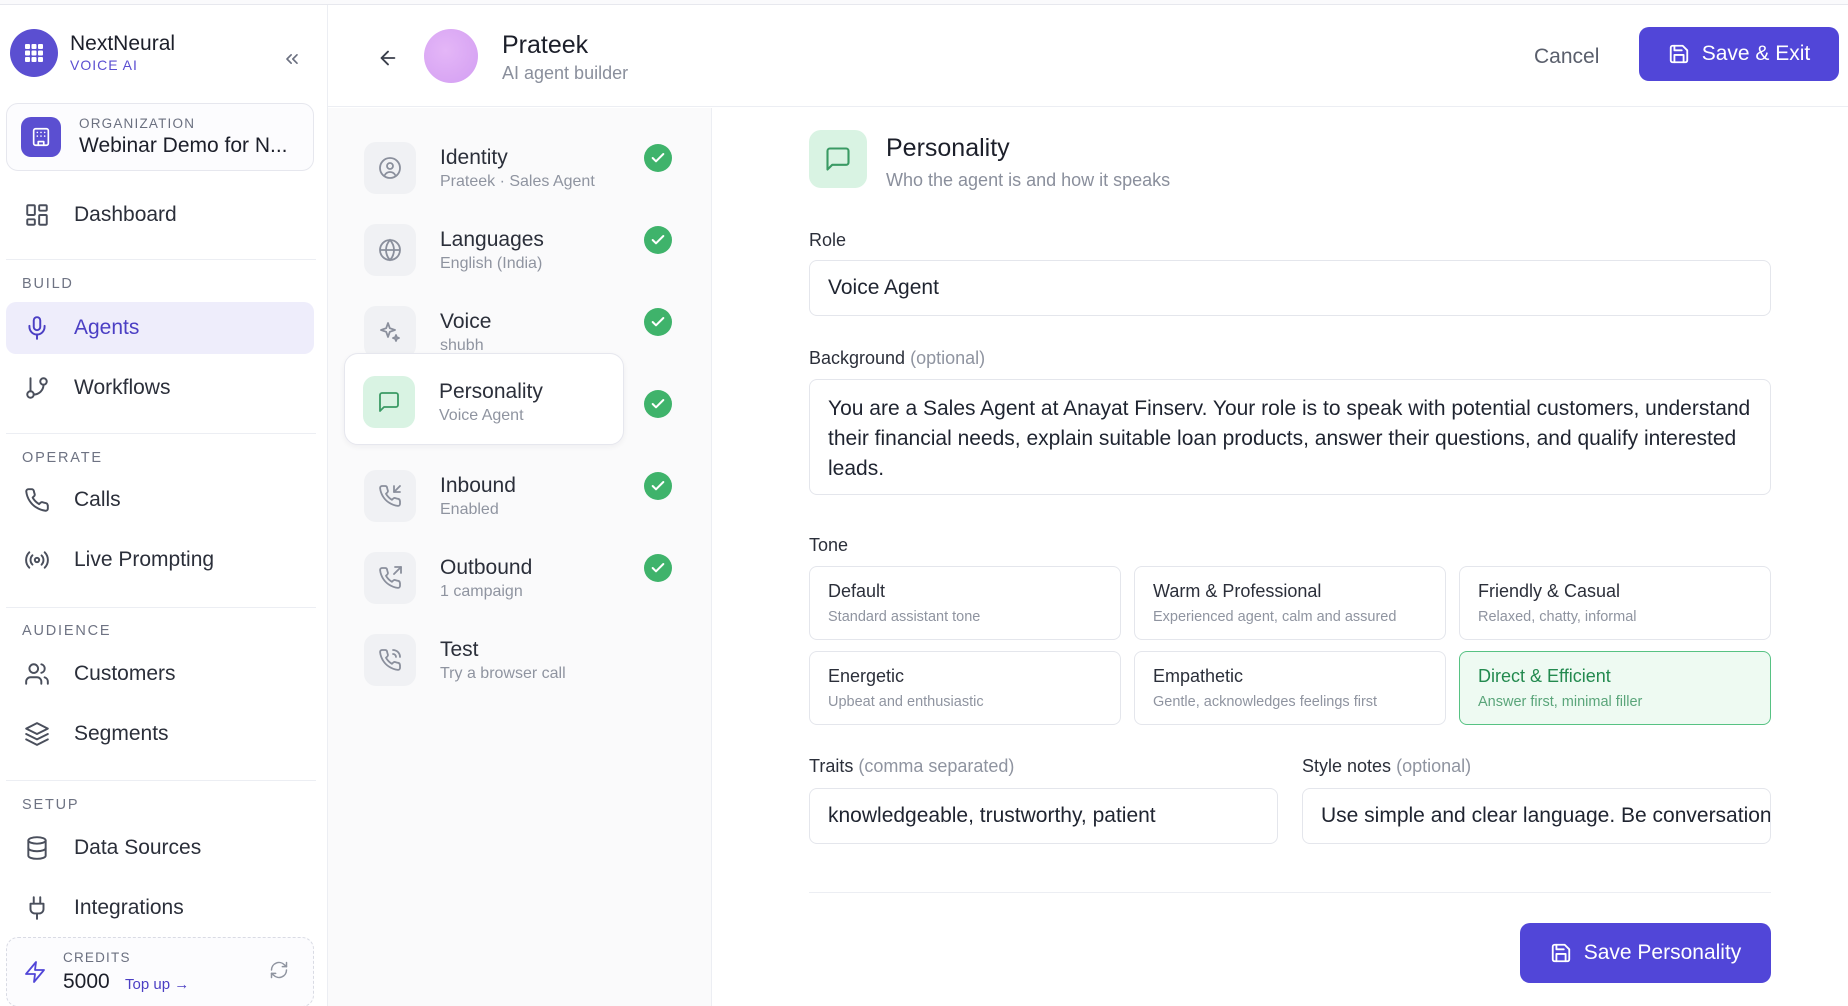 Image resolution: width=1848 pixels, height=1006 pixels. Describe the element at coordinates (936, 766) in the screenshot. I see `traits-hint: (comma separated)` at that location.